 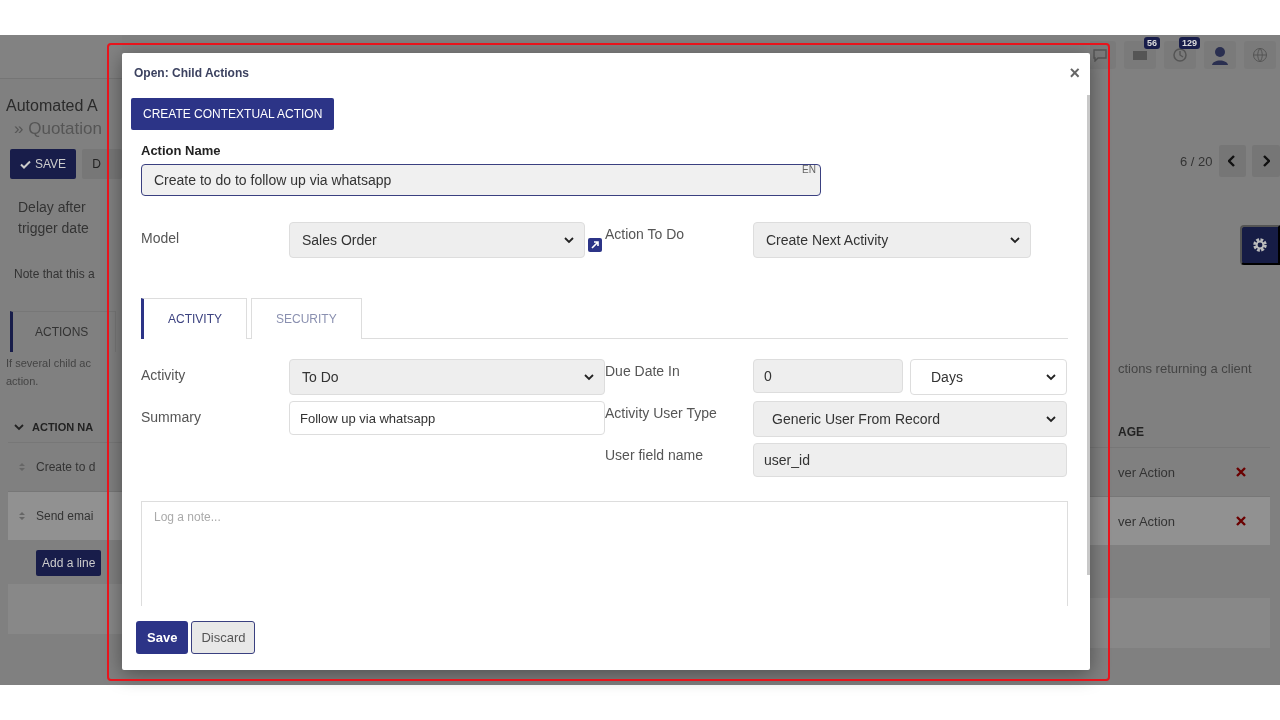 What do you see at coordinates (171, 417) in the screenshot?
I see `field-label: Summary` at bounding box center [171, 417].